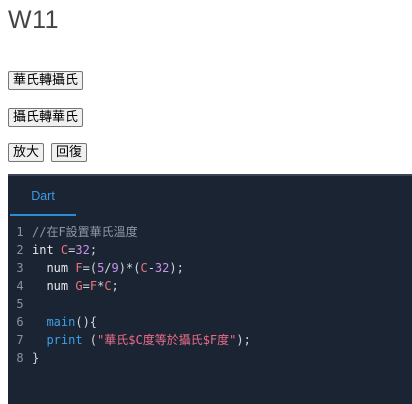 This screenshot has width=412, height=404. What do you see at coordinates (61, 322) in the screenshot?
I see `function-name: main` at bounding box center [61, 322].